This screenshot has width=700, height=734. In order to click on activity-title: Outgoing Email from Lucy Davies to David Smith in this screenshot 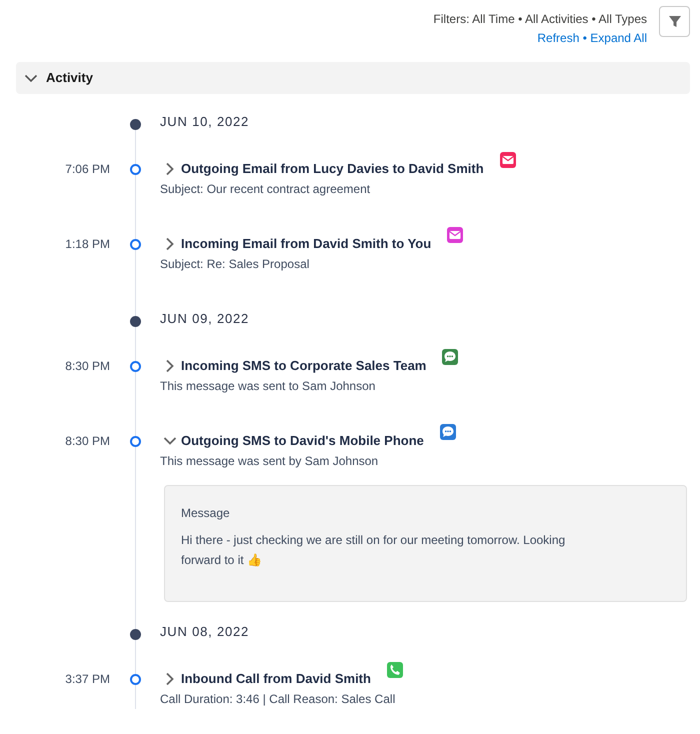, I will do `click(332, 169)`.